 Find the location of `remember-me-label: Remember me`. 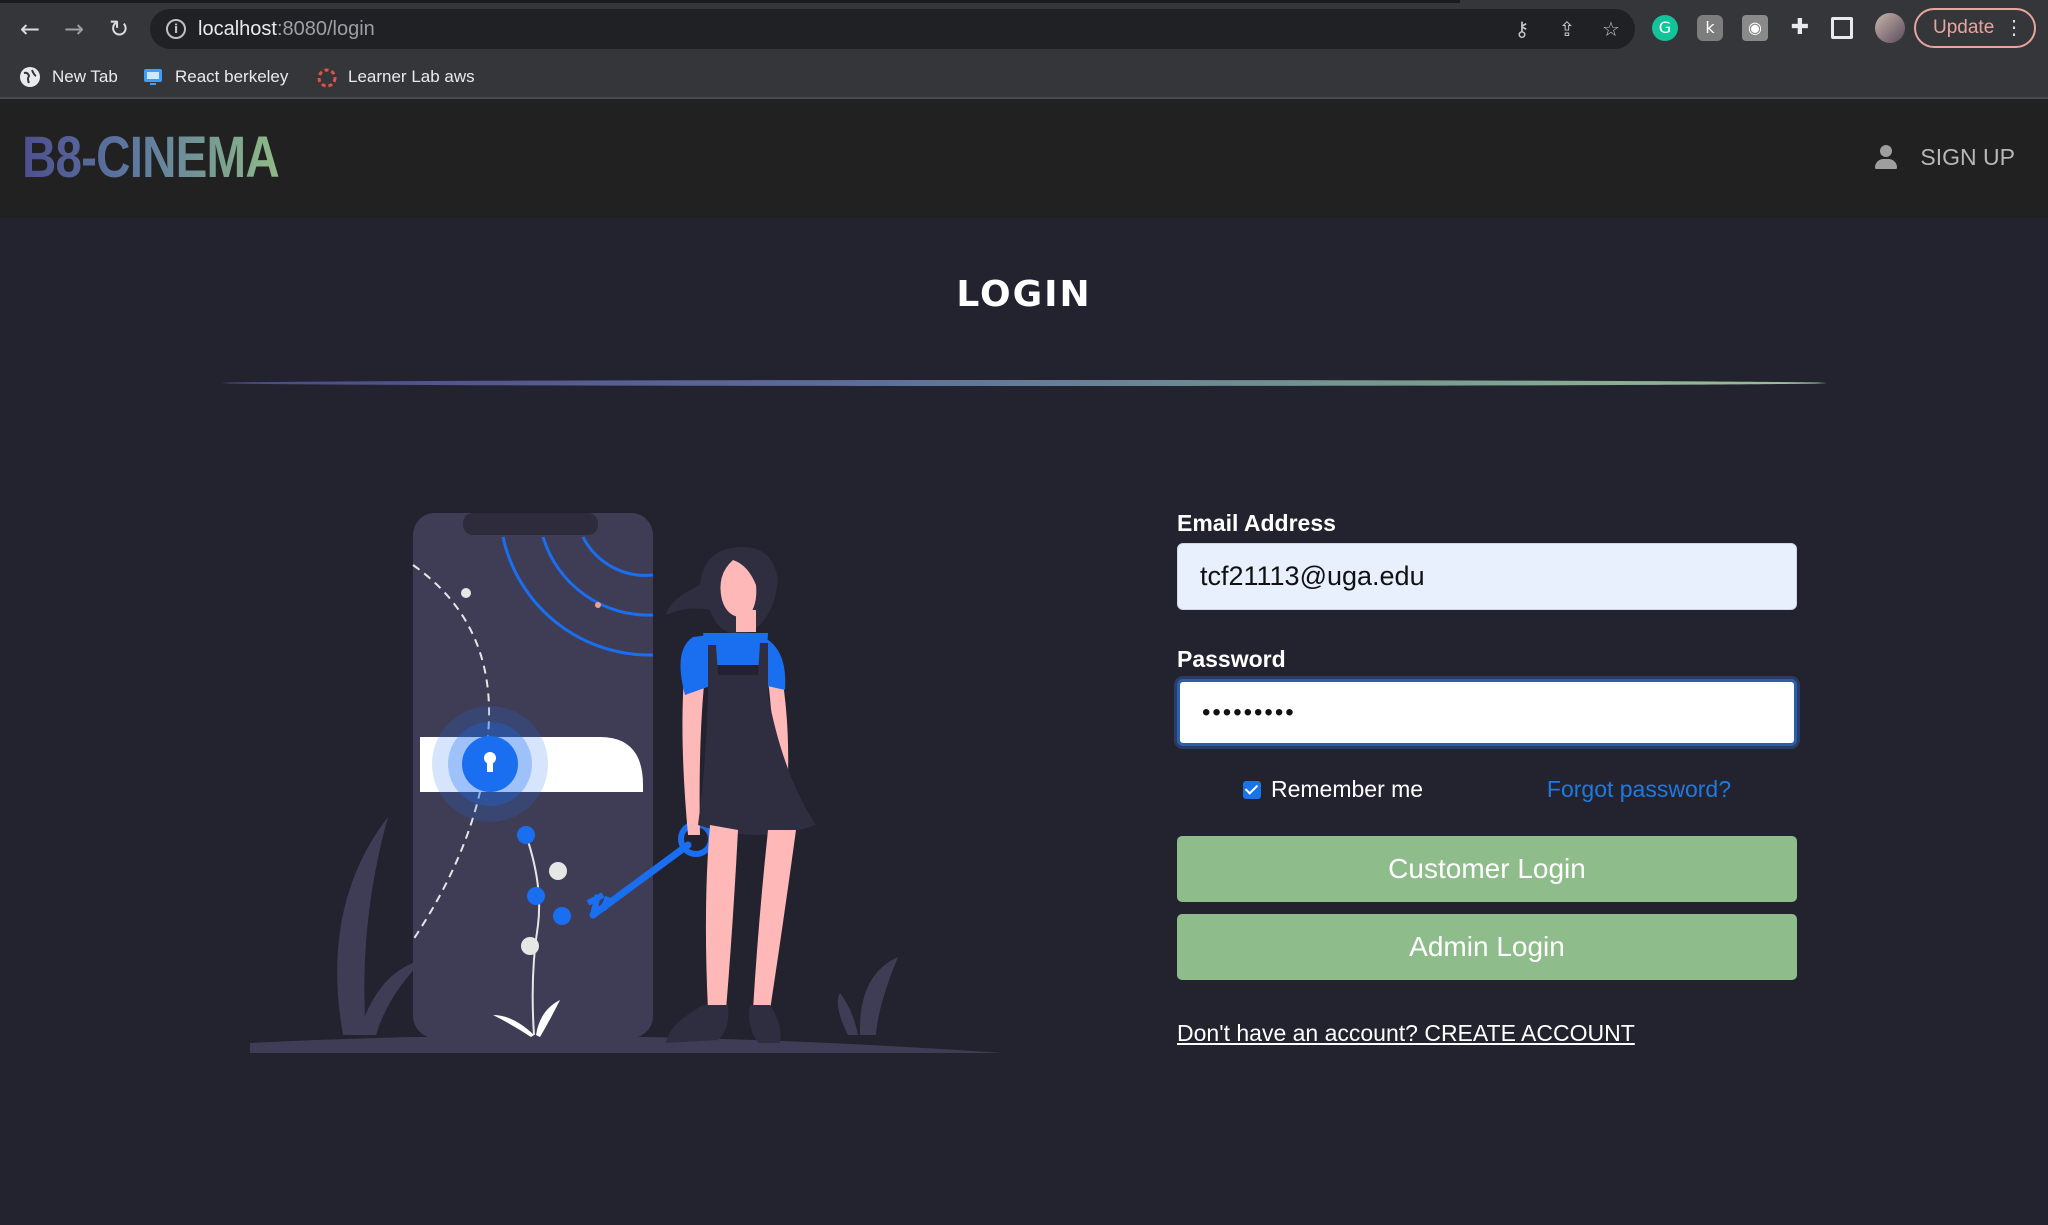

remember-me-label: Remember me is located at coordinates (1347, 789).